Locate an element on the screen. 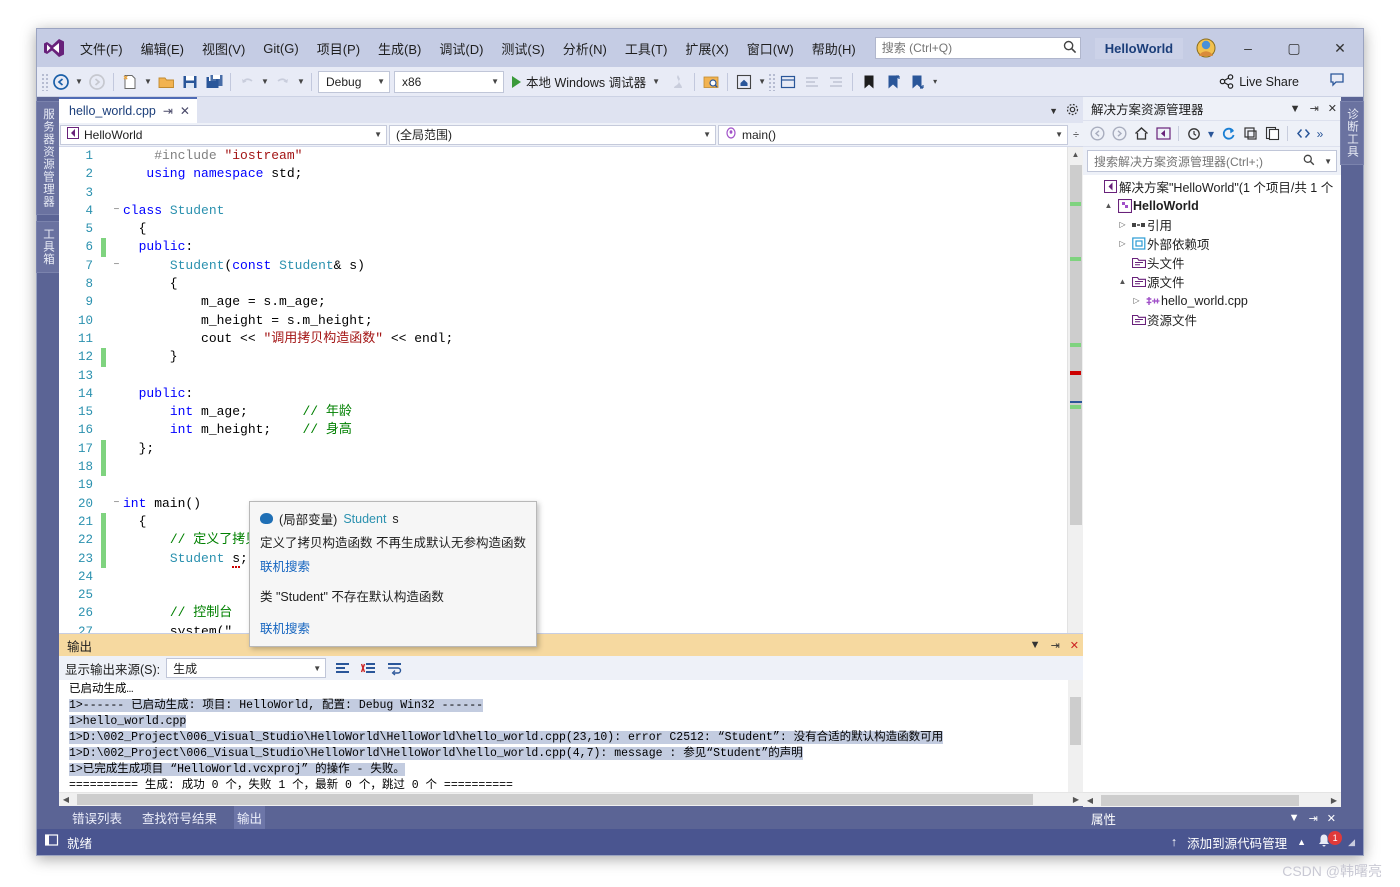  solution-explorer-hscrollbar: ◀ ▶ is located at coordinates (1212, 799).